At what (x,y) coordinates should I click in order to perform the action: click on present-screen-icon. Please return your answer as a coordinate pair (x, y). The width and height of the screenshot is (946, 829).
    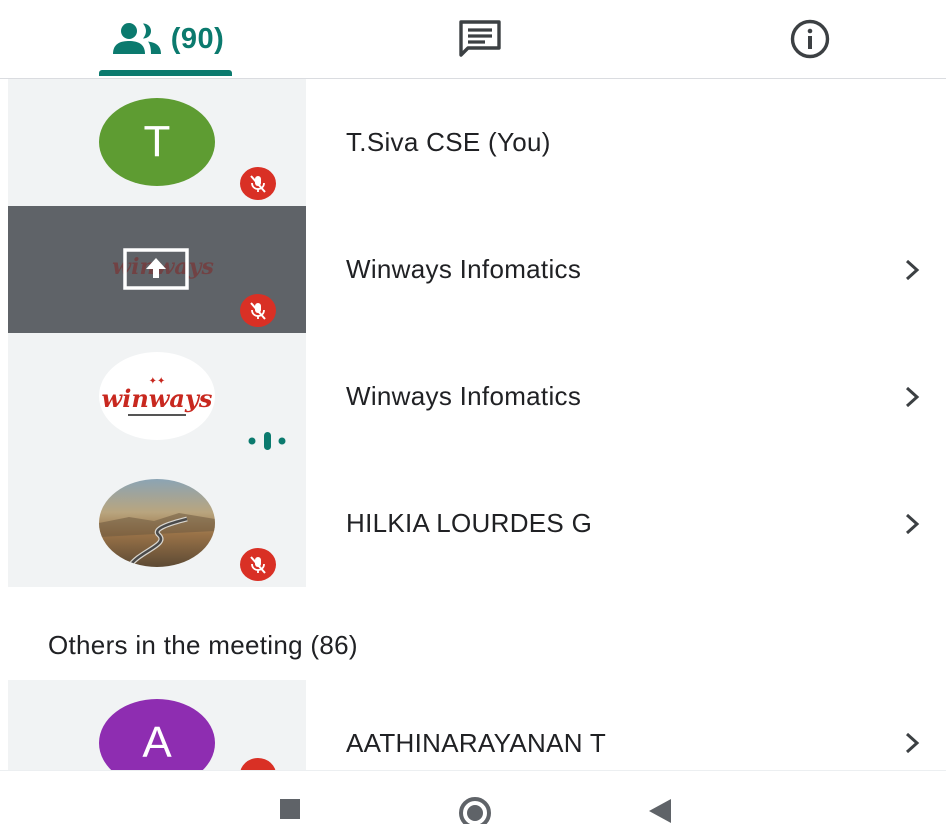
    Looking at the image, I should click on (156, 269).